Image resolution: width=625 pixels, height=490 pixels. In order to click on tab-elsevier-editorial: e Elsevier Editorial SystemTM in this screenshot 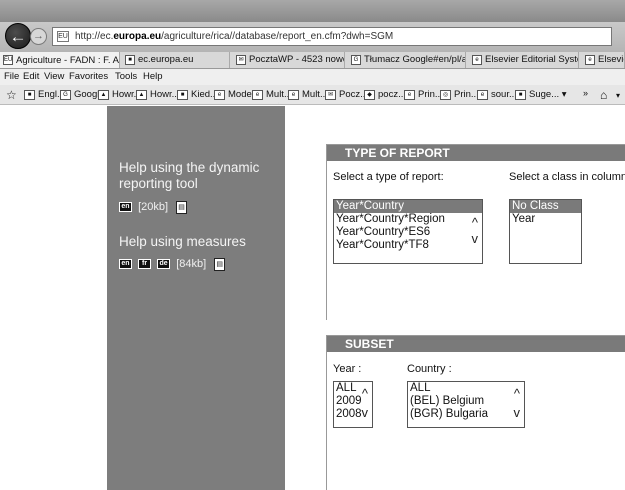, I will do `click(524, 60)`.